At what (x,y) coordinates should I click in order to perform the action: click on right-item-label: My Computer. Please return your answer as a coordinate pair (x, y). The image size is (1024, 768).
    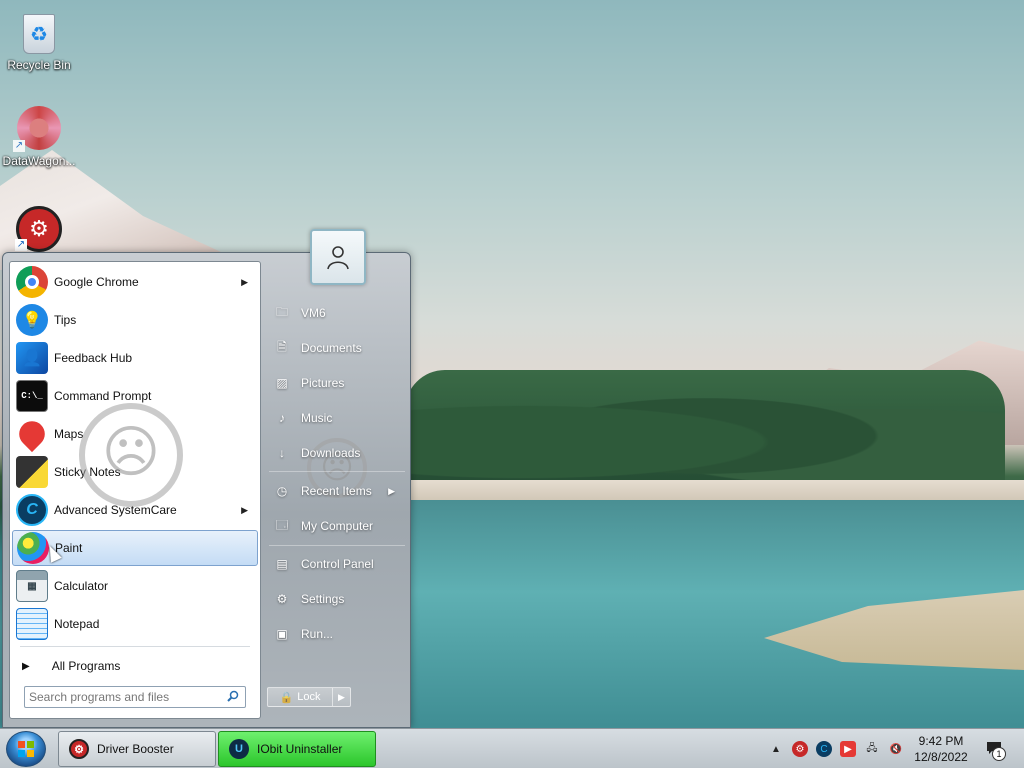
    Looking at the image, I should click on (337, 526).